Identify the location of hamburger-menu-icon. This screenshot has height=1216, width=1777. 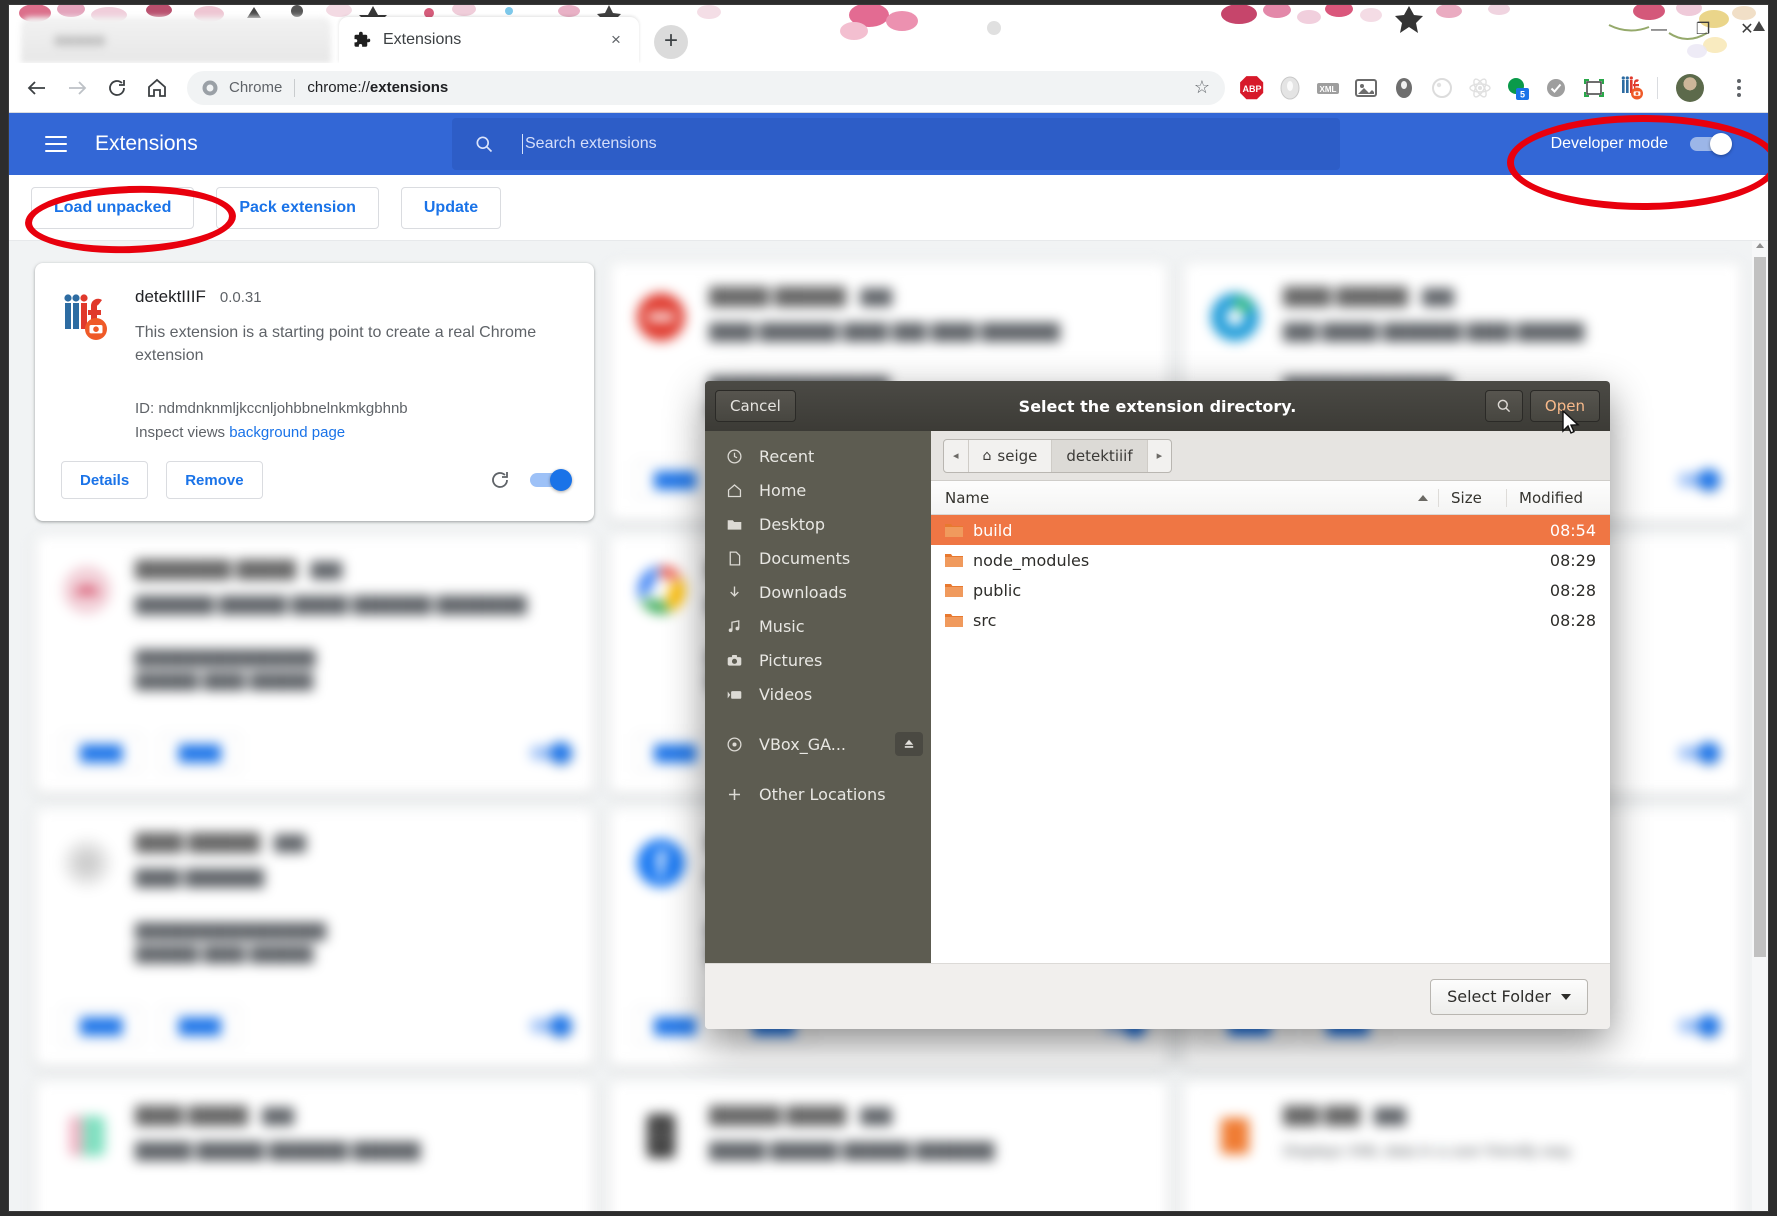
(56, 144).